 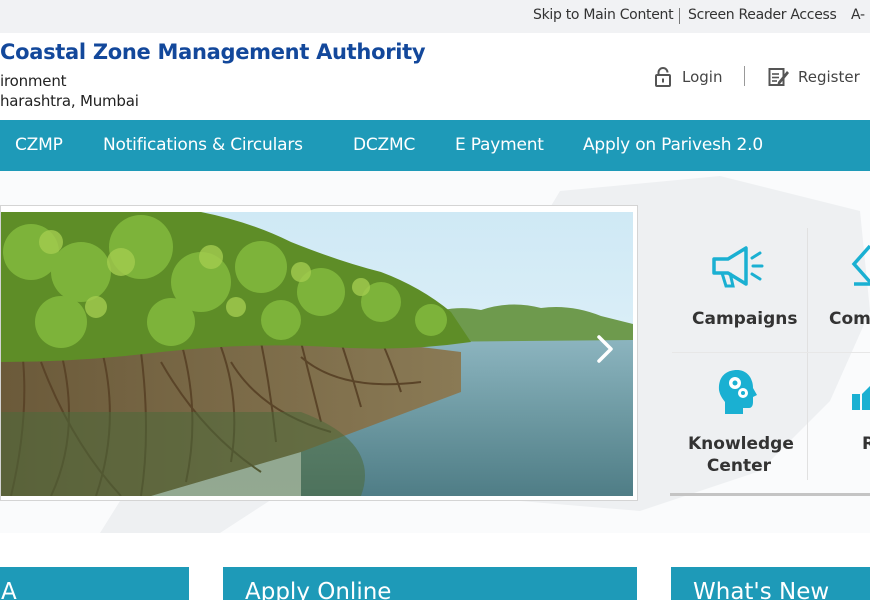 What do you see at coordinates (499, 145) in the screenshot?
I see `nav-item-e-payment: E Payment` at bounding box center [499, 145].